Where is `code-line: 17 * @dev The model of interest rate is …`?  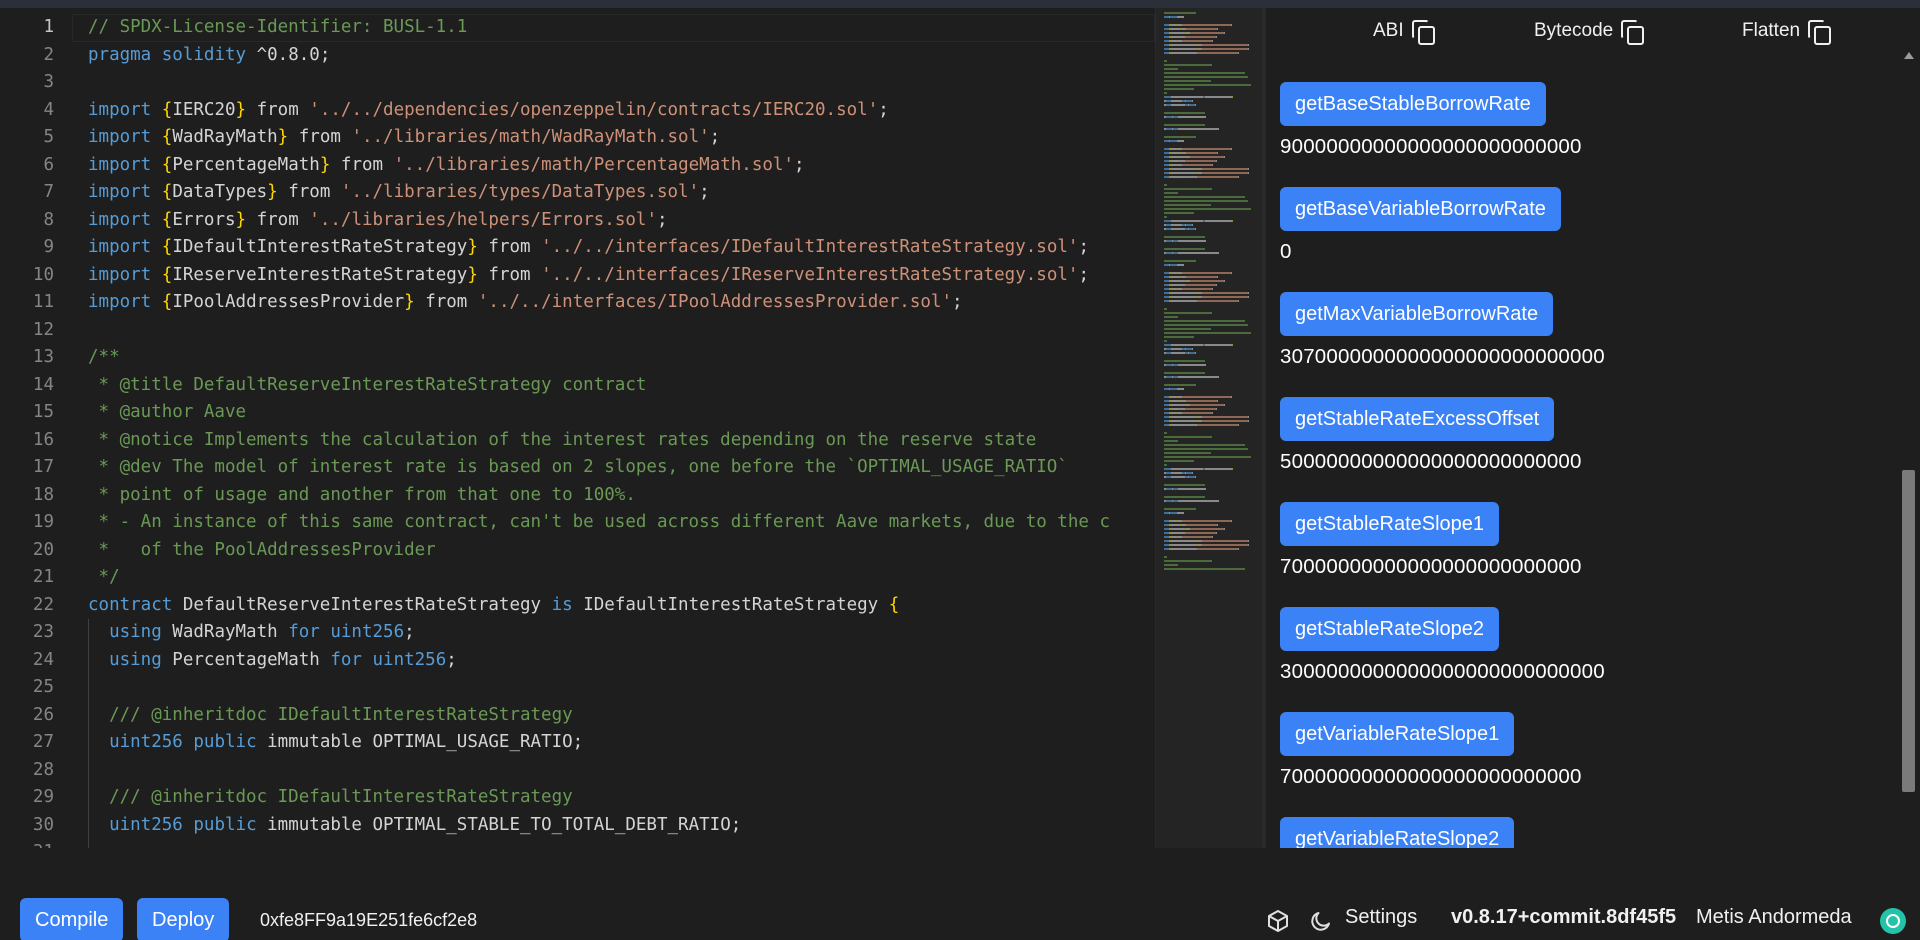
code-line: 17 * @dev The model of interest rate is … is located at coordinates (577, 468).